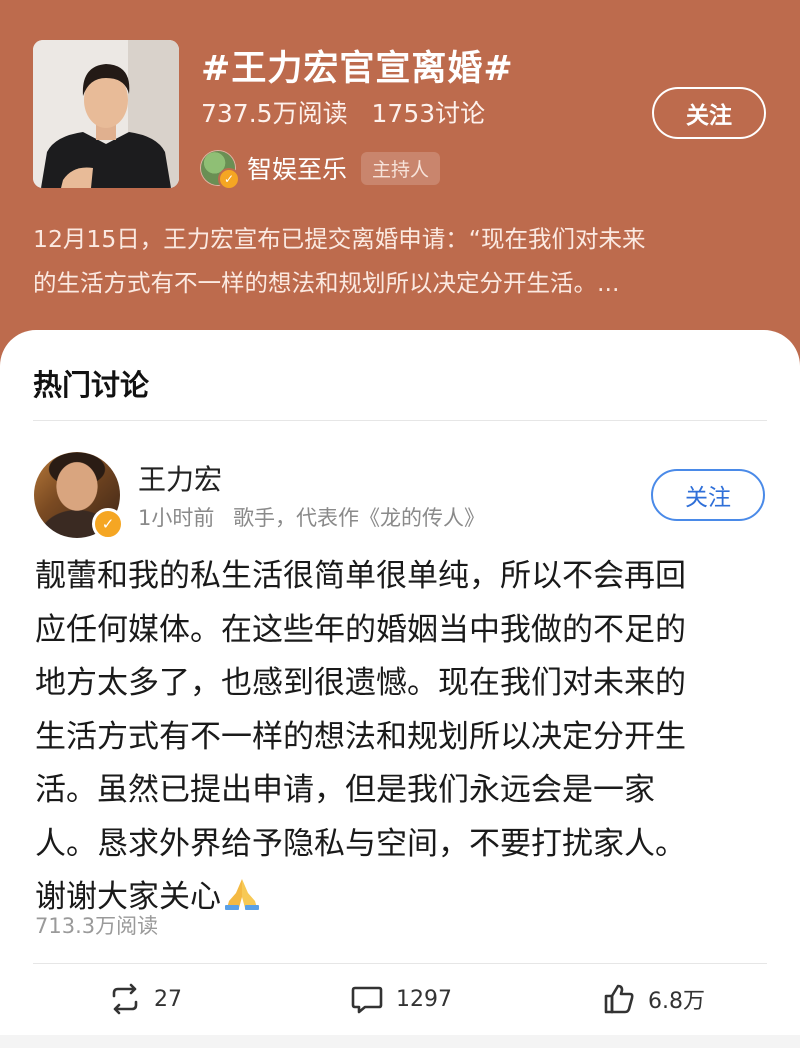 This screenshot has width=800, height=1048. What do you see at coordinates (97, 926) in the screenshot?
I see `post-read-count: 713.3万阅读` at bounding box center [97, 926].